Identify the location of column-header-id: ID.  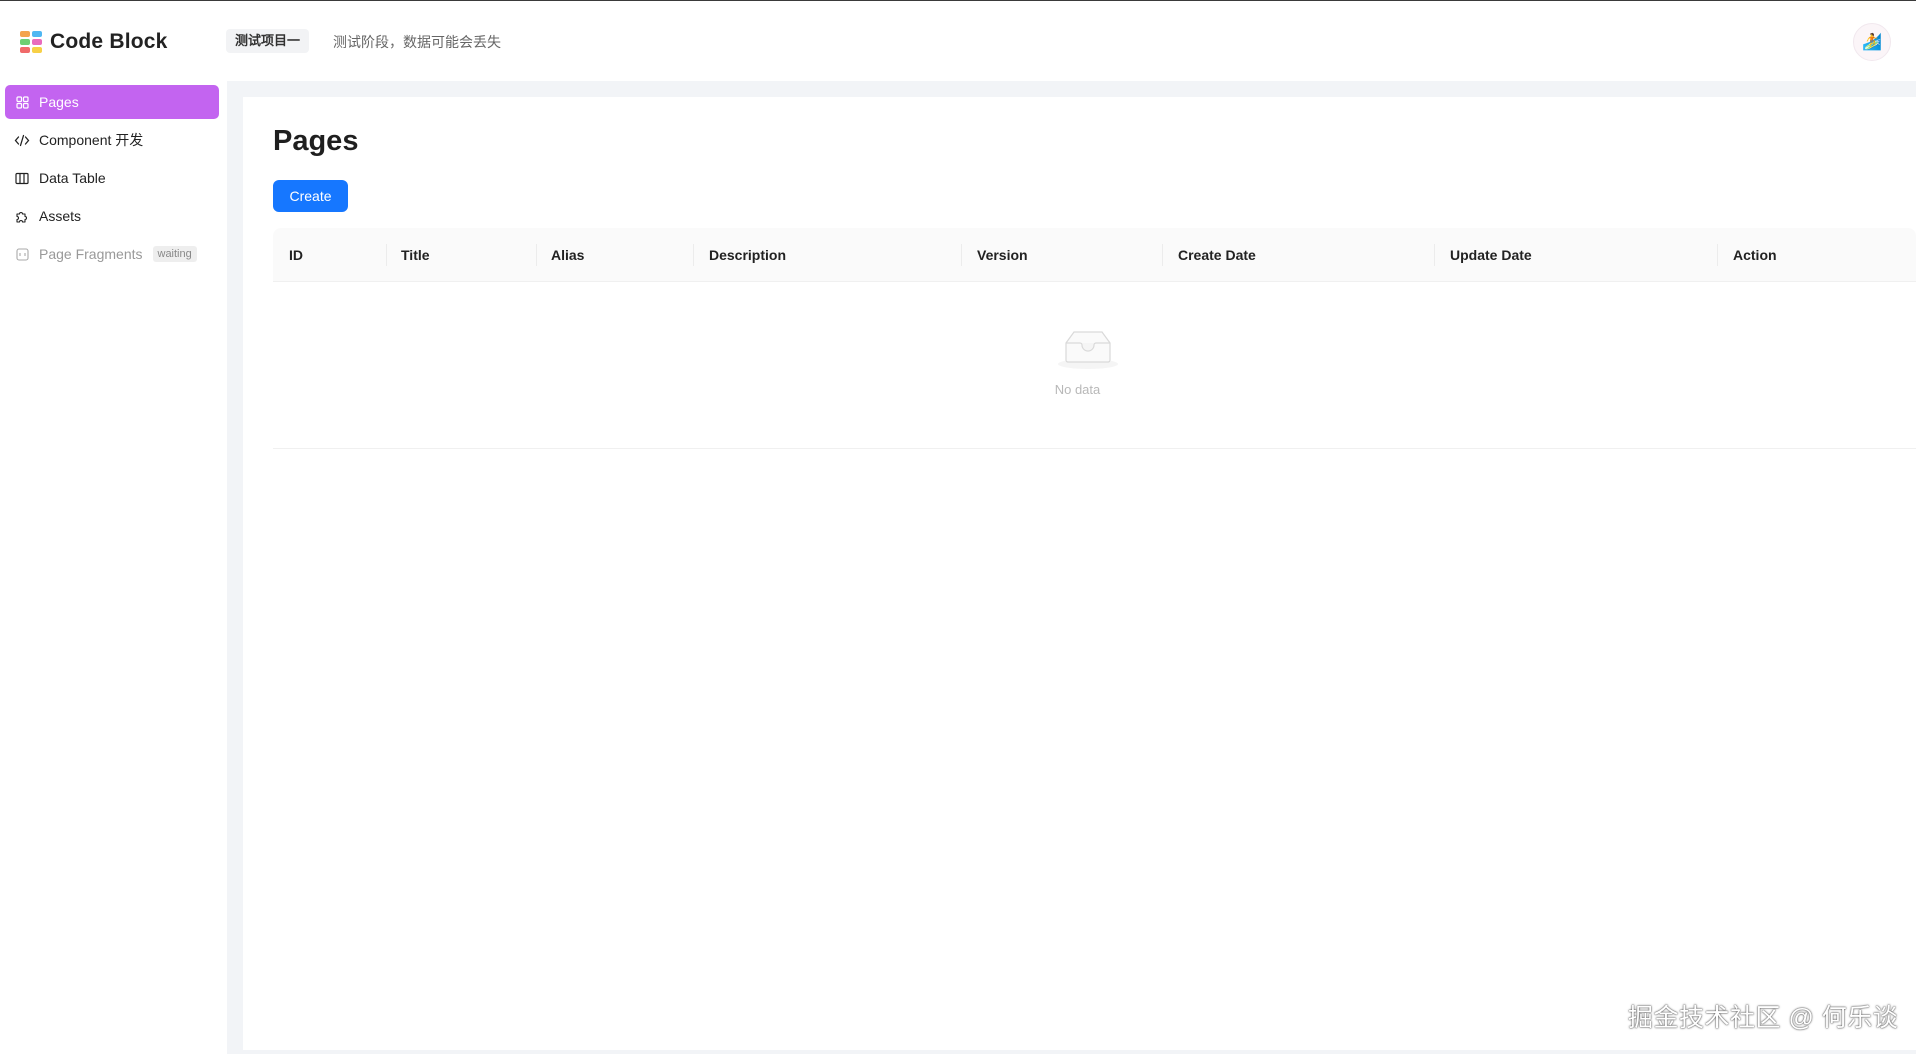
(296, 255).